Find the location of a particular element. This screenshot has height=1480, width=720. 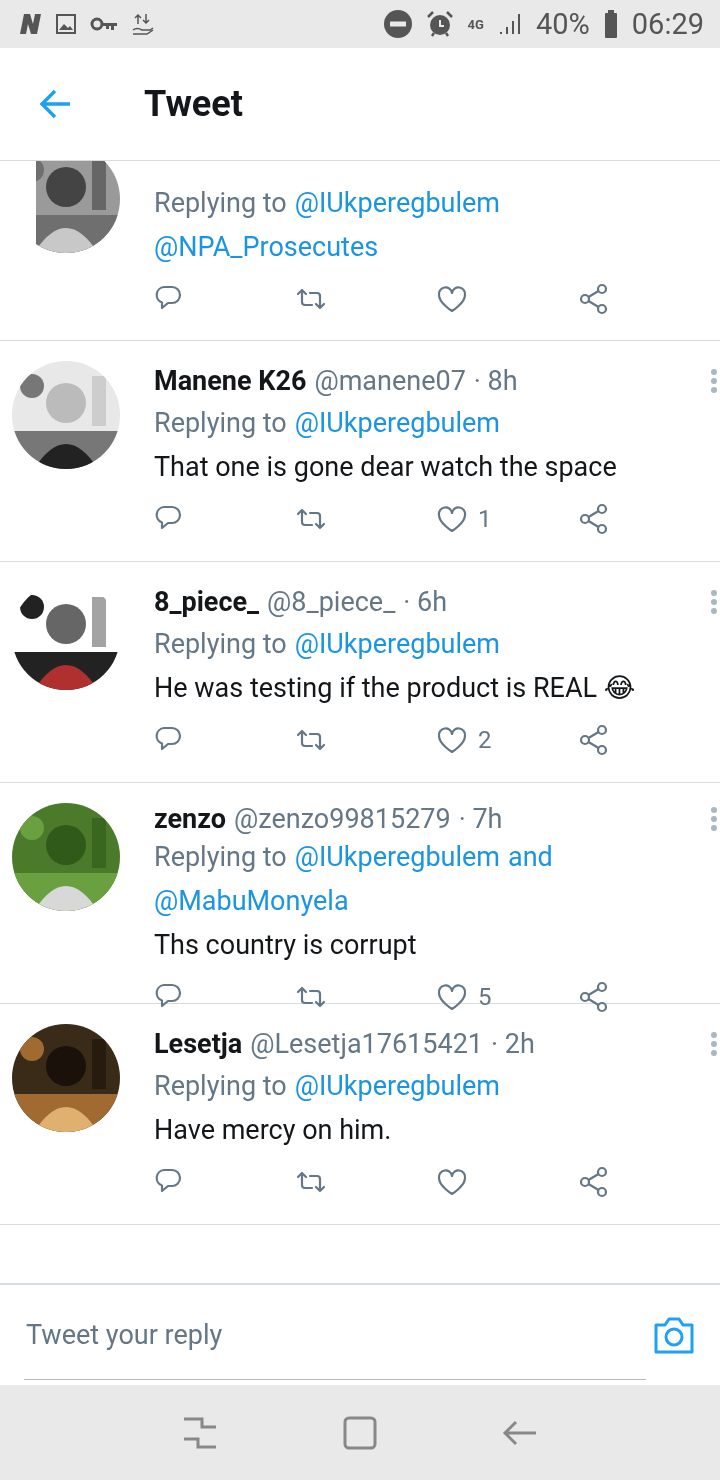

alarm-icon is located at coordinates (439, 24).